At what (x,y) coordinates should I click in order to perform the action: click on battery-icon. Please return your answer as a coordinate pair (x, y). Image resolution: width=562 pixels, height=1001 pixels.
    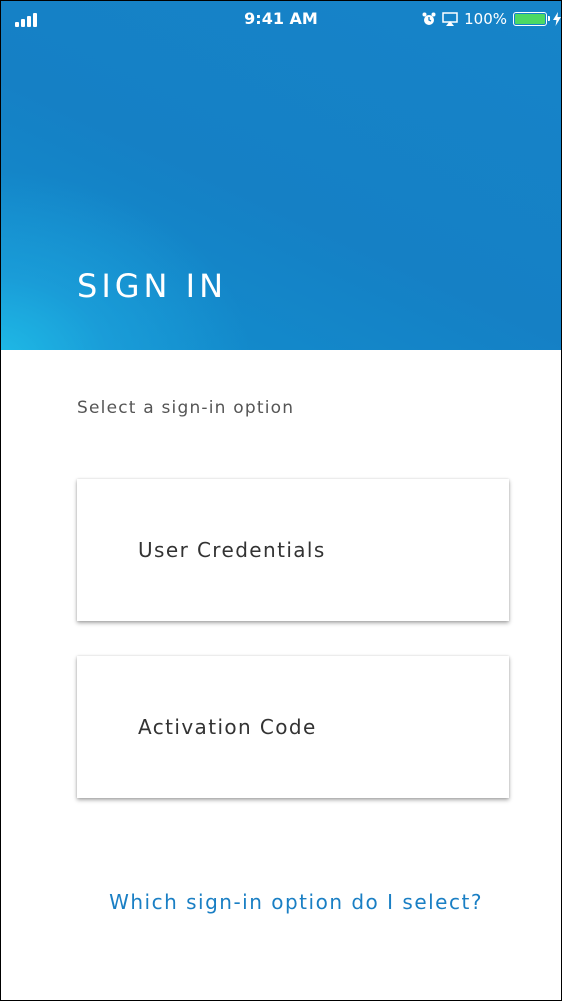
    Looking at the image, I should click on (531, 19).